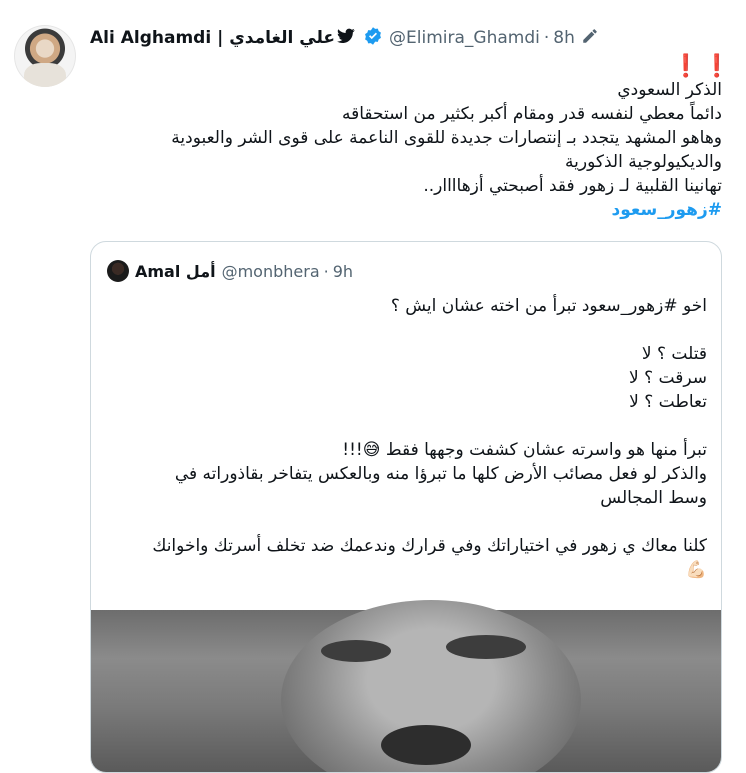  What do you see at coordinates (175, 271) in the screenshot?
I see `quoted-author-name: Amal أمل` at bounding box center [175, 271].